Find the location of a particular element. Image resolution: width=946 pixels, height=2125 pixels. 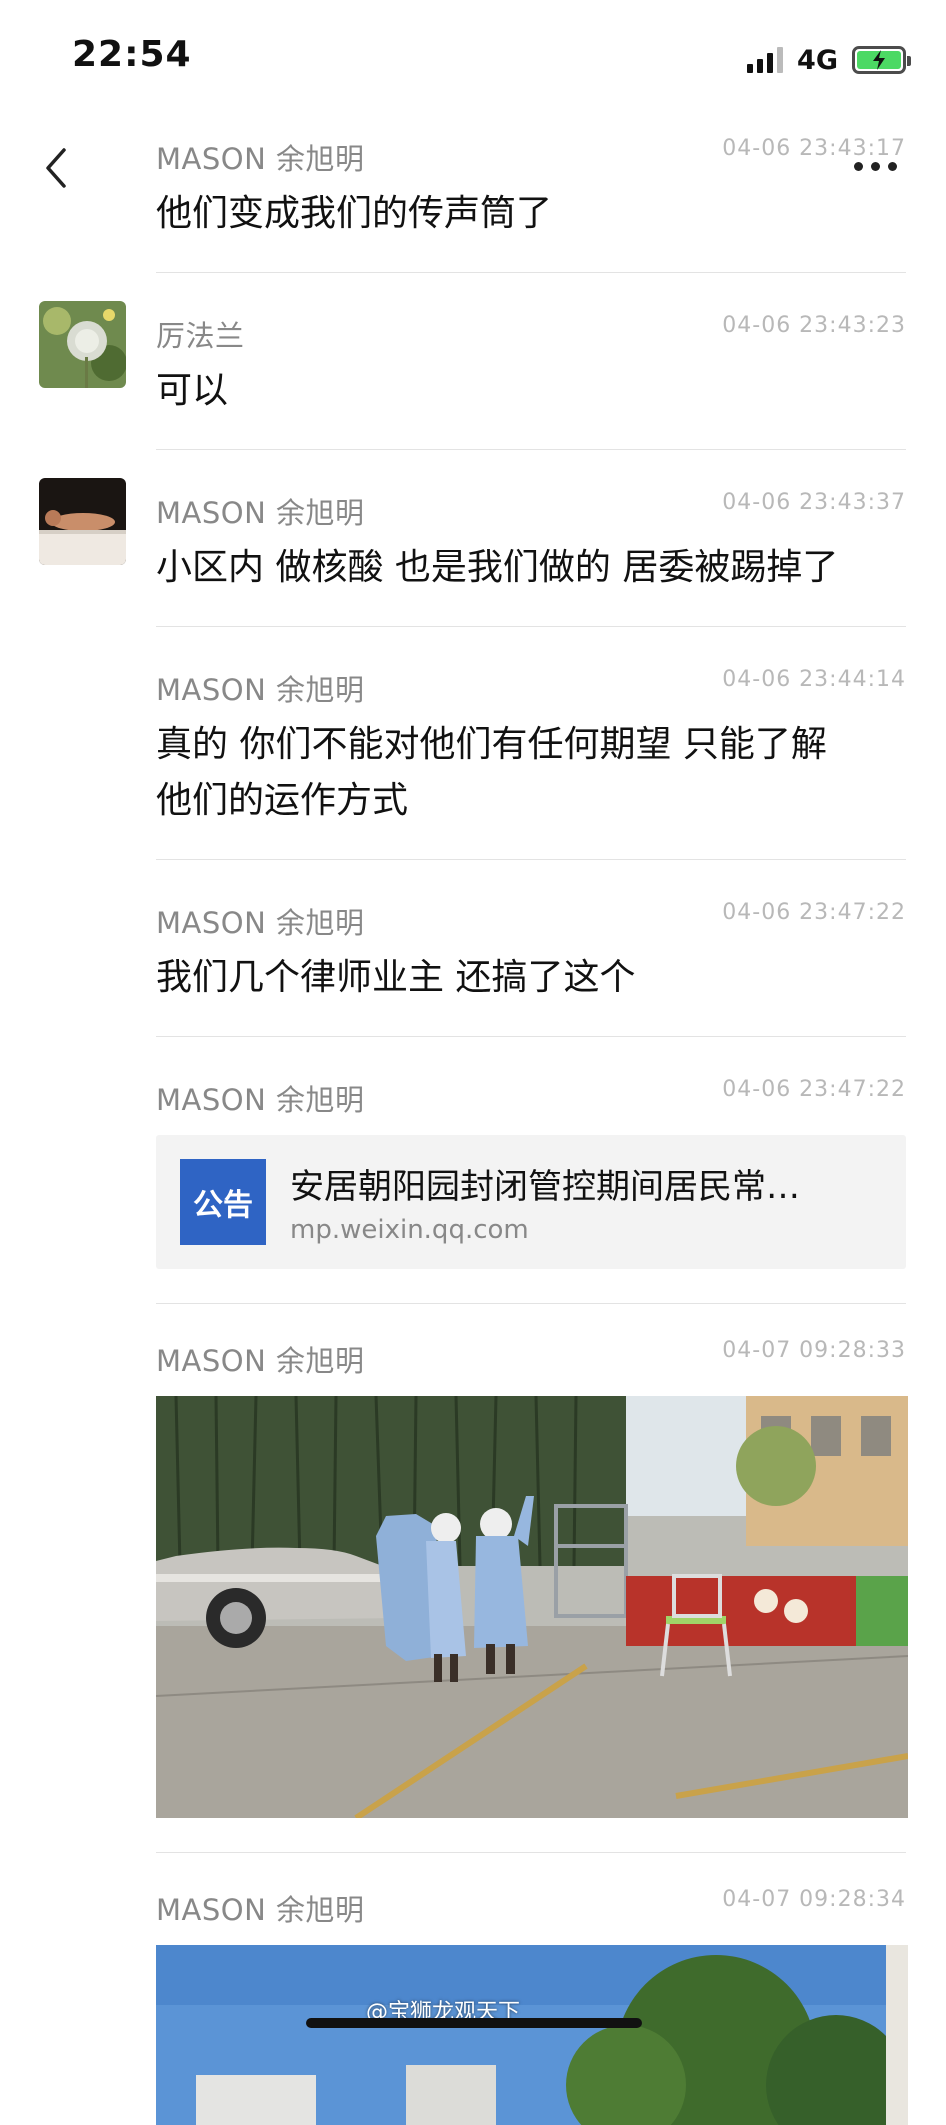

link-card: 公告 安居朝阳园封闭管控期间居民常… mp.weixin.qq.com is located at coordinates (531, 1202).